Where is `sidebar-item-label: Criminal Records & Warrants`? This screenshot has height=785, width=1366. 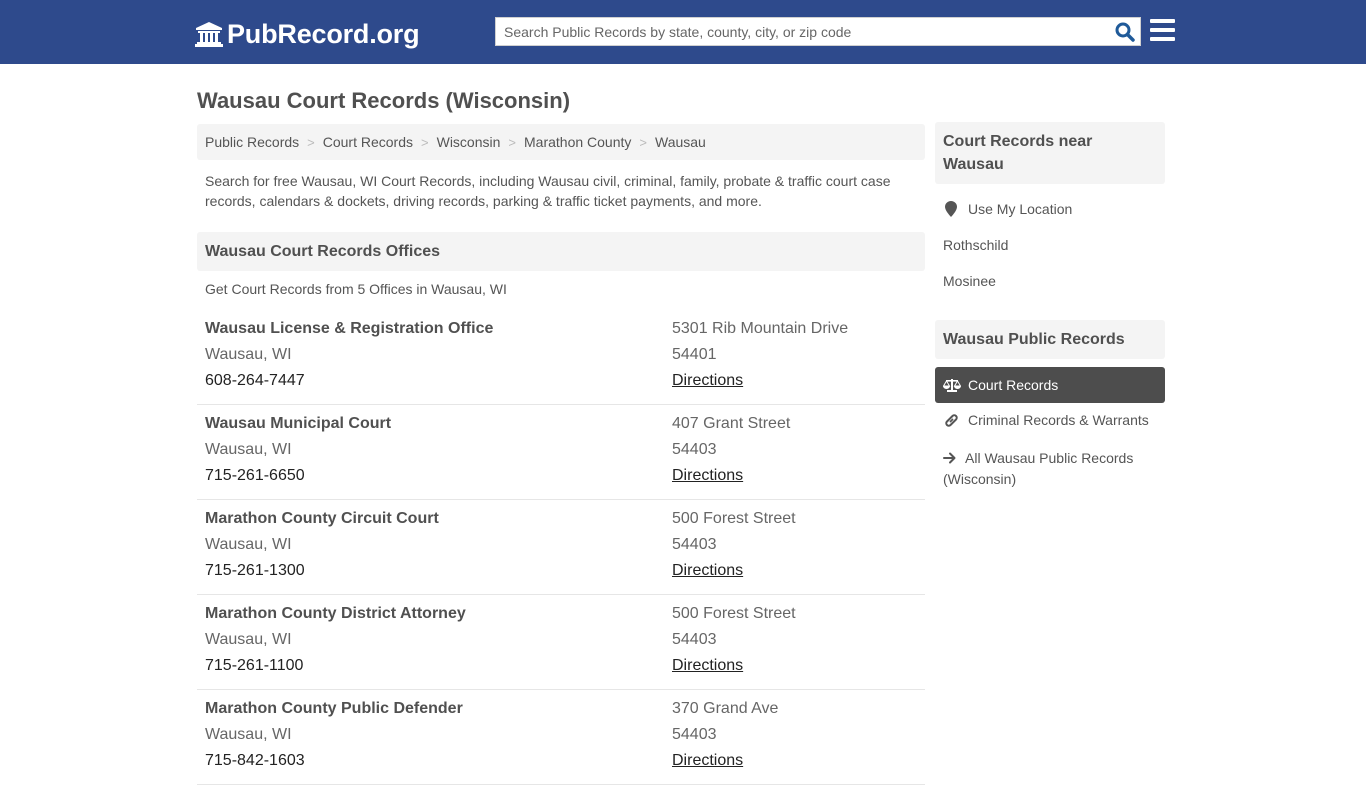 sidebar-item-label: Criminal Records & Warrants is located at coordinates (1058, 420).